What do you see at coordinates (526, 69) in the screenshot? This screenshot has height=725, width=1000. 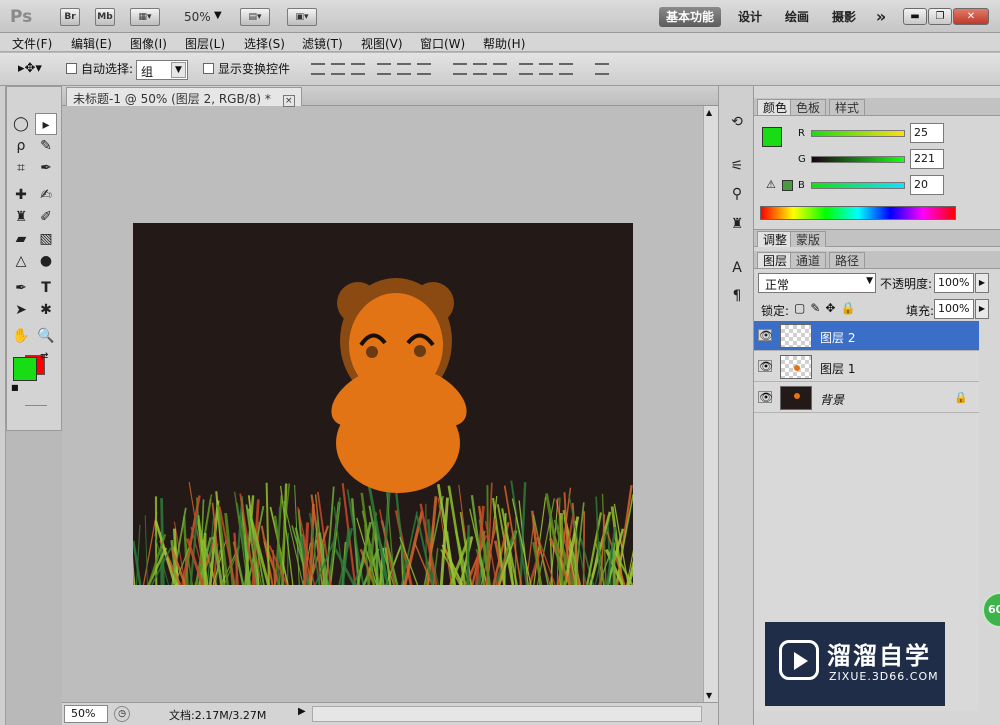 I see `distribute-left-icon` at bounding box center [526, 69].